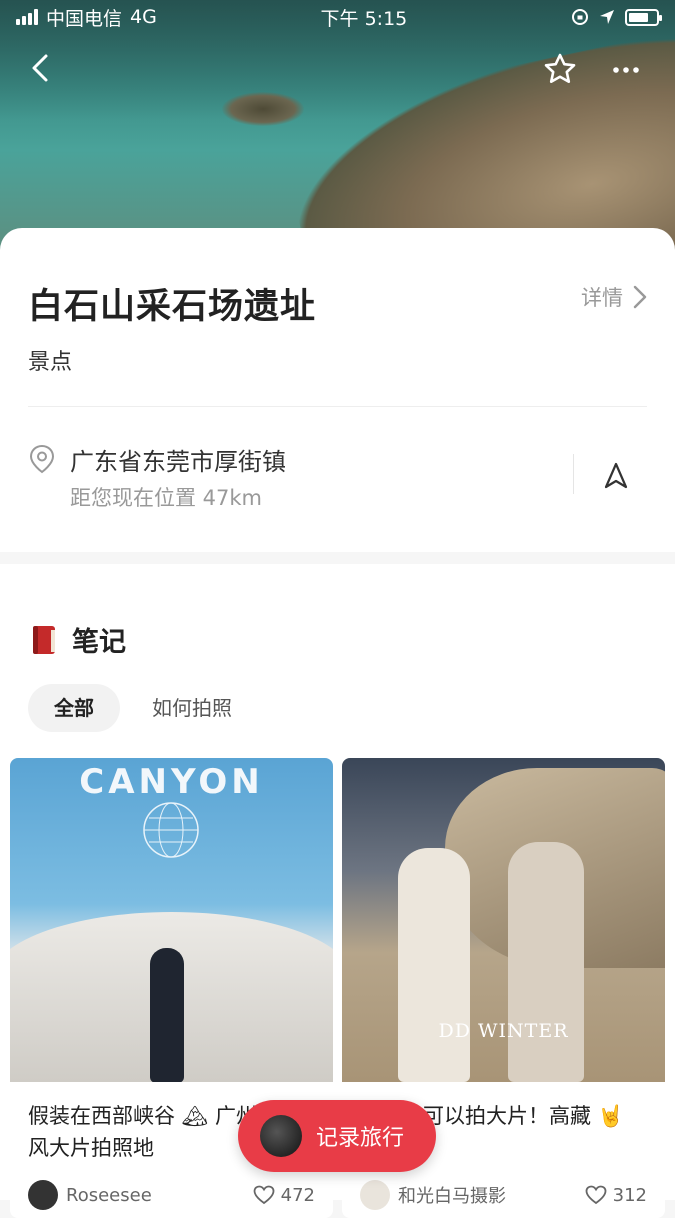 The image size is (675, 1218). What do you see at coordinates (573, 474) in the screenshot?
I see `divider-vertical` at bounding box center [573, 474].